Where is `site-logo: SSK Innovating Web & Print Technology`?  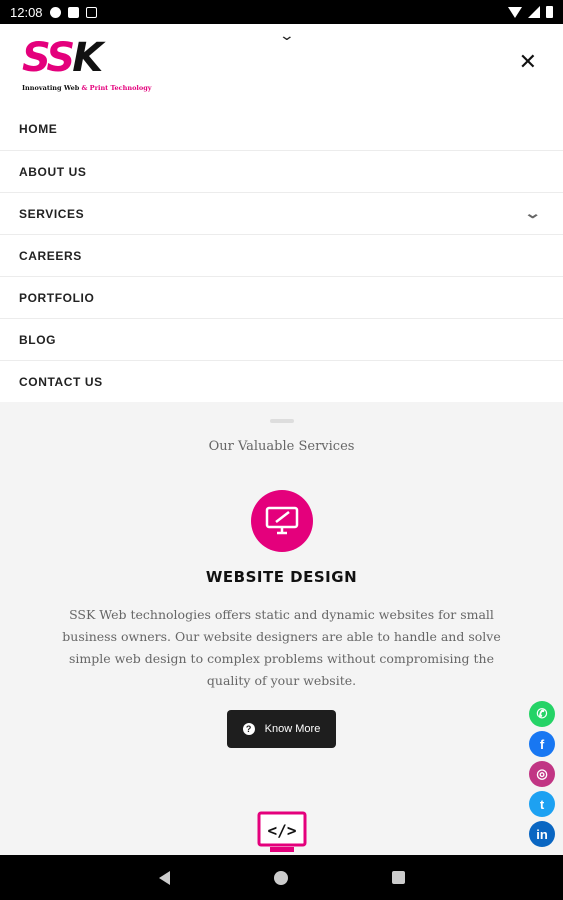 site-logo: SSK Innovating Web & Print Technology is located at coordinates (87, 67).